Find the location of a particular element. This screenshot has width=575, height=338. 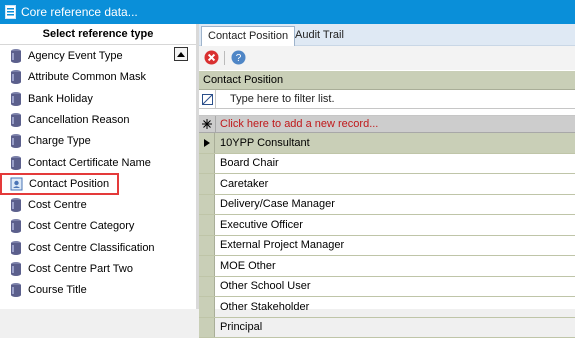

reference-type-item: Attribute Common Mask is located at coordinates (95, 77).